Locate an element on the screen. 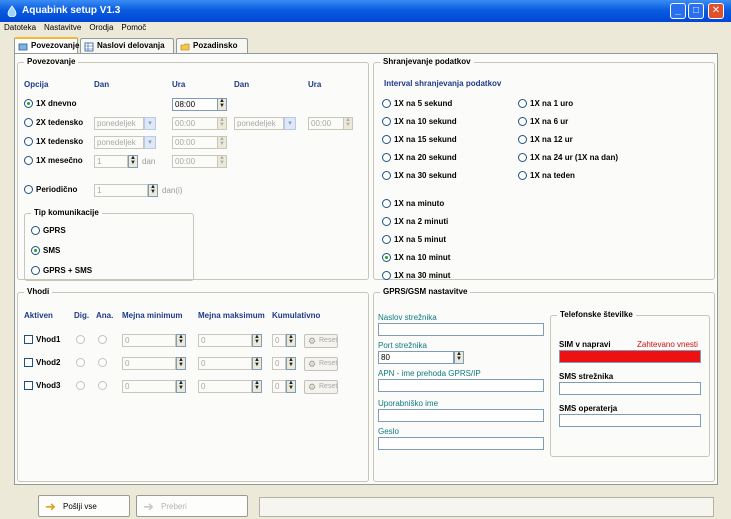 This screenshot has width=731, height=519. input3-min-spinner: ▲ ▼ is located at coordinates (181, 386).